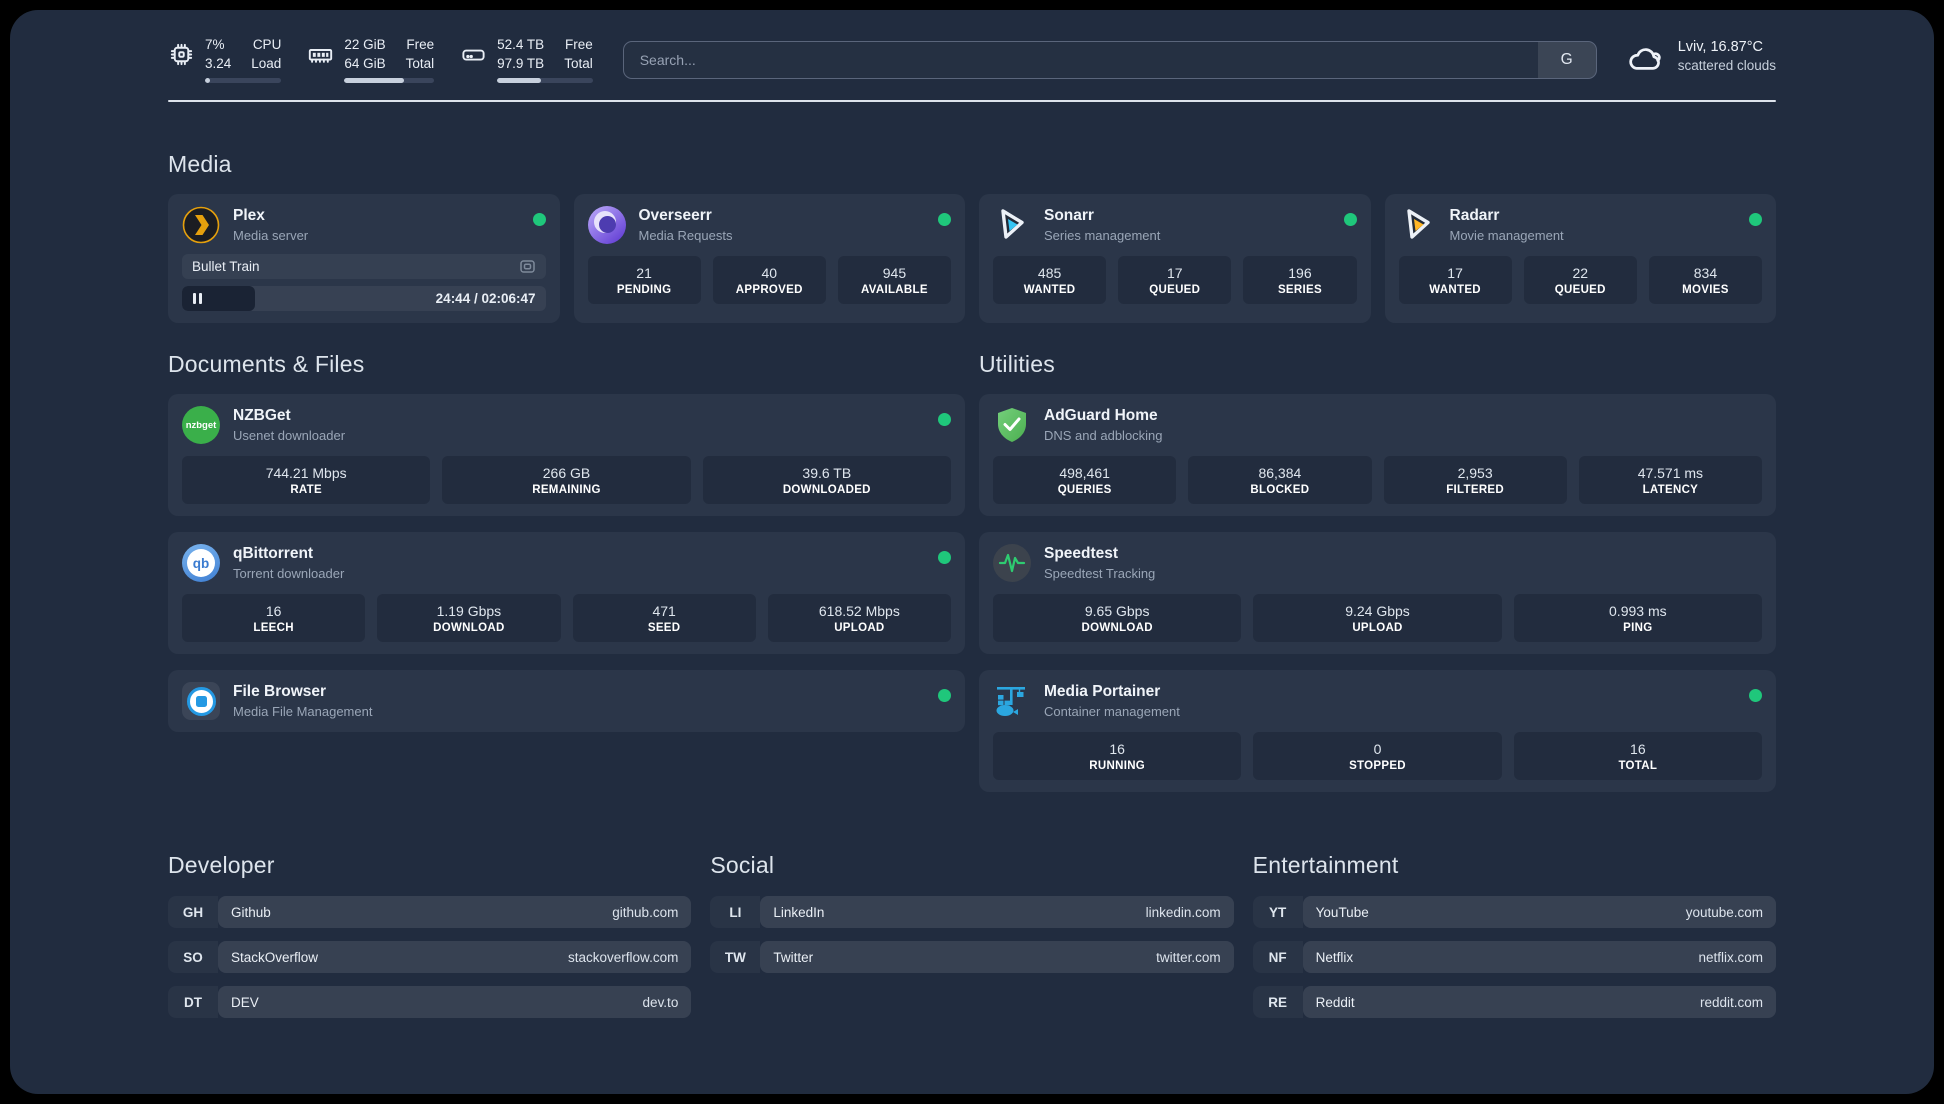 The image size is (1944, 1104). Describe the element at coordinates (660, 1002) in the screenshot. I see `link-url: dev.to` at that location.